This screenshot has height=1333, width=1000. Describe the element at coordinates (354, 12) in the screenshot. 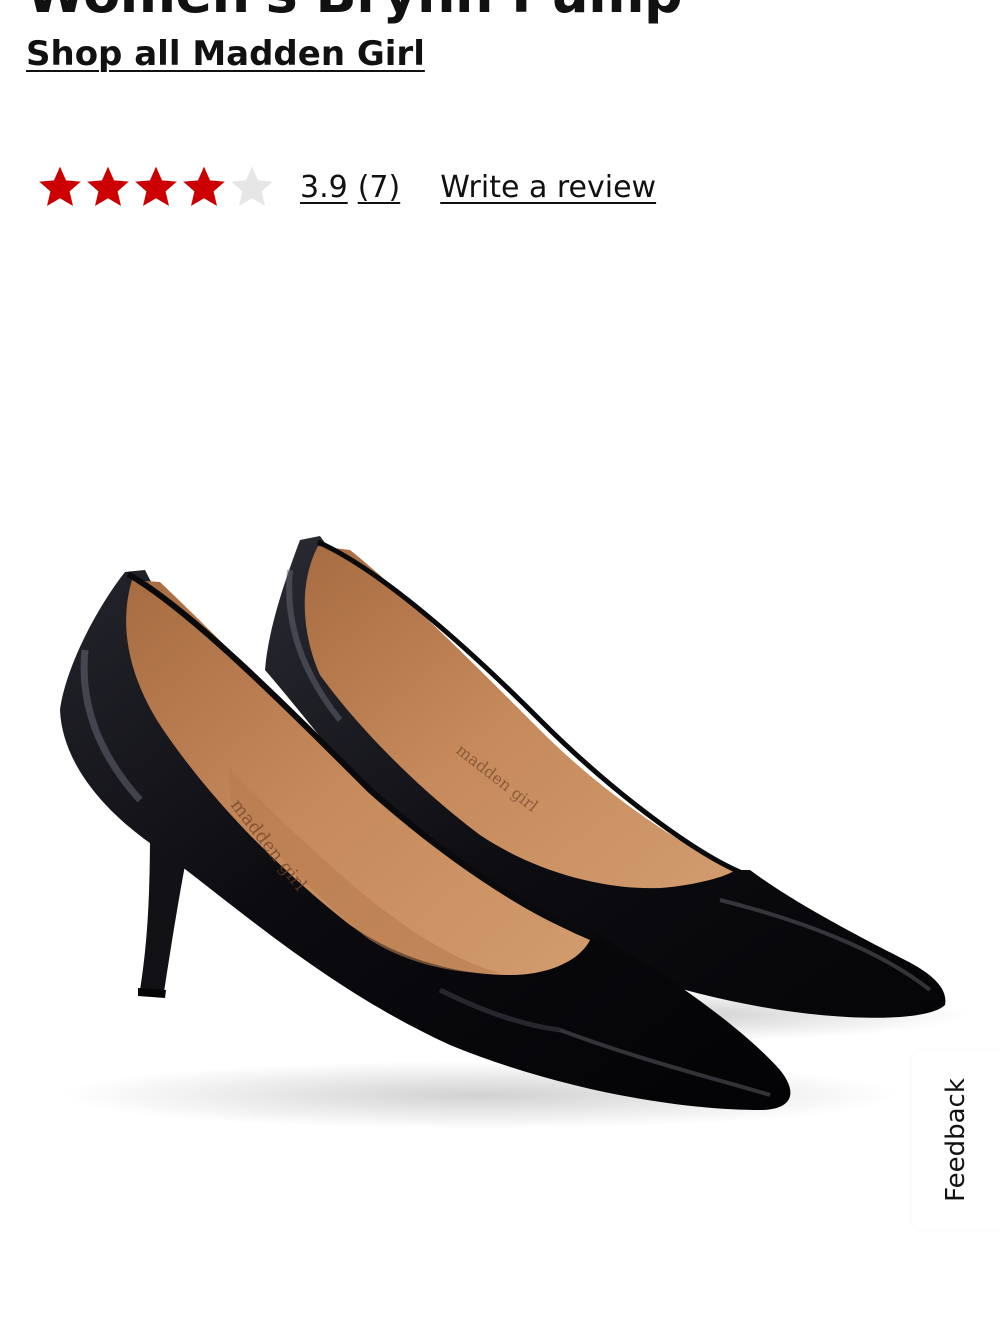

I see `product-title: Women's Brynn Pump` at that location.